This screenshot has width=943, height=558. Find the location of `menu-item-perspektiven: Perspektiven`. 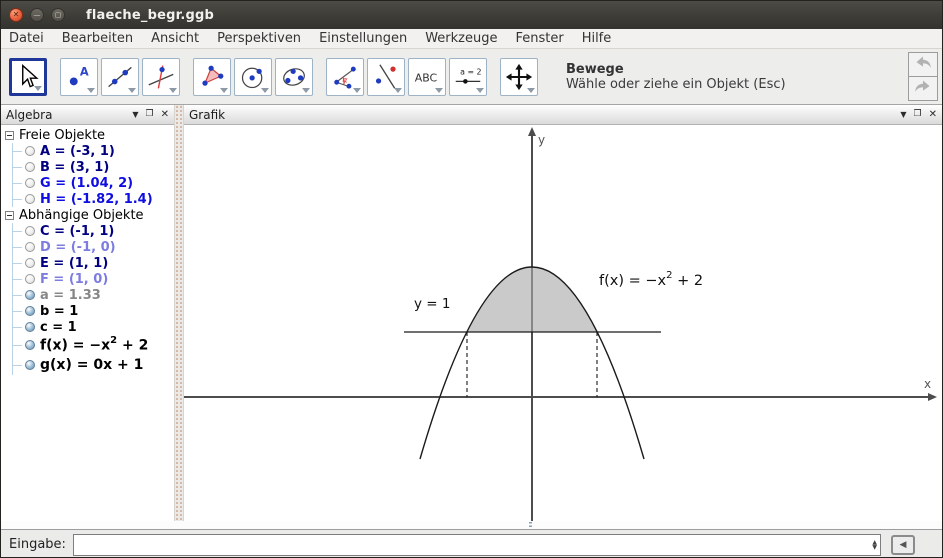

menu-item-perspektiven: Perspektiven is located at coordinates (259, 38).